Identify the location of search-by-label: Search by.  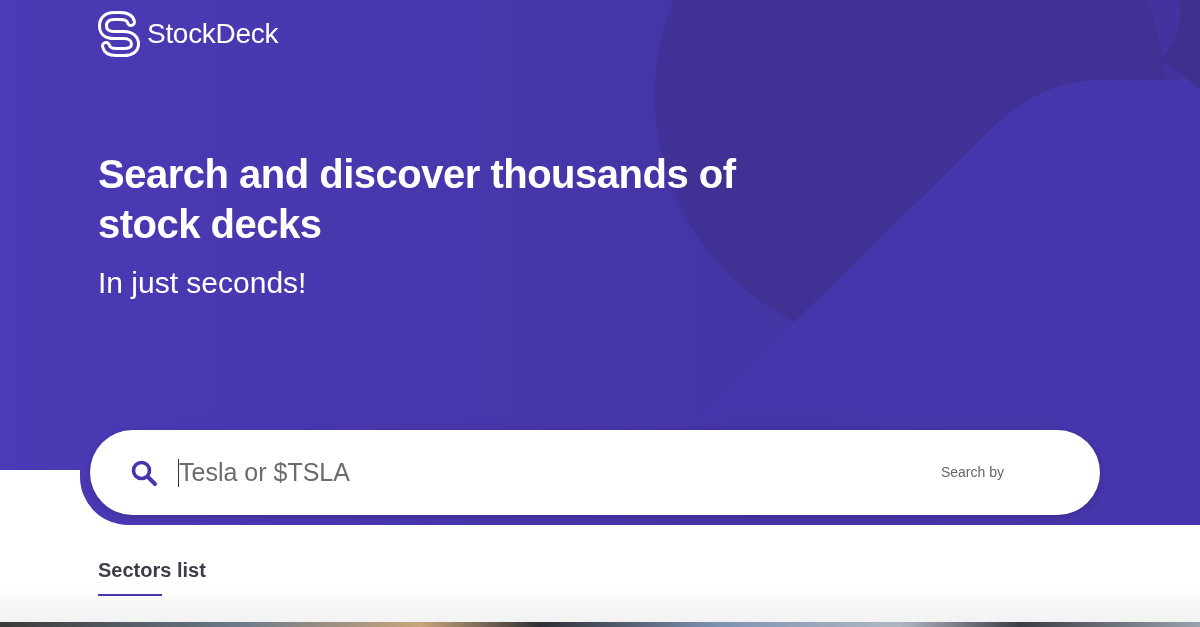
(972, 472).